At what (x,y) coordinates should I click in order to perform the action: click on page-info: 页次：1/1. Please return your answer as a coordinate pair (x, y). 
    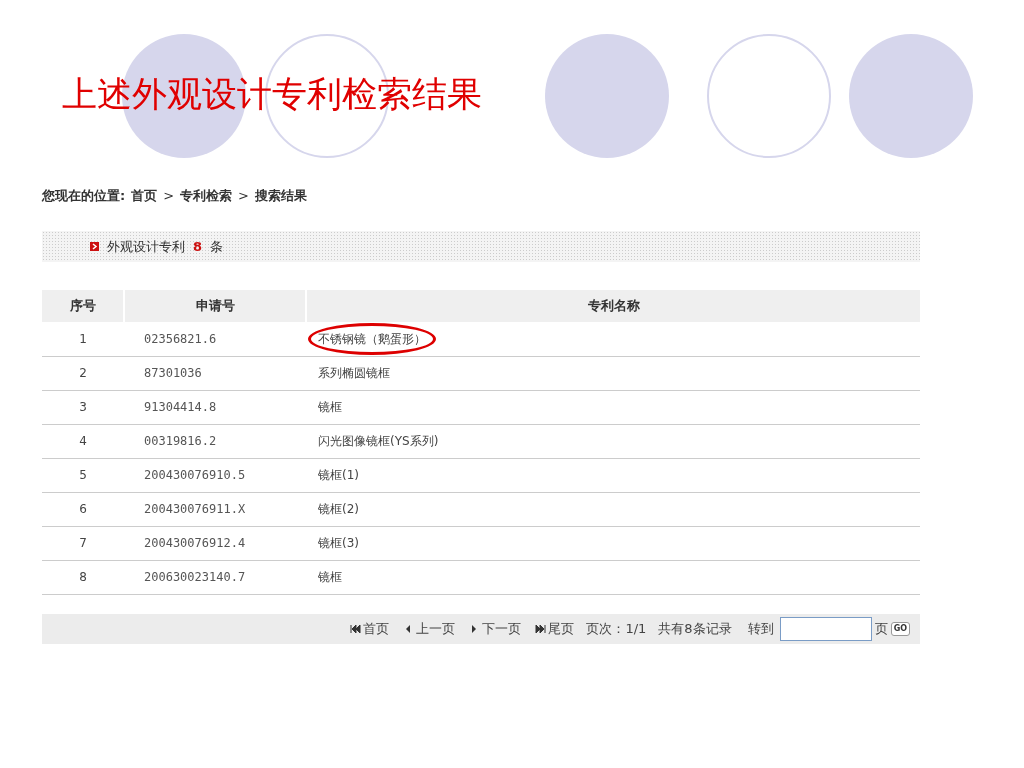
    Looking at the image, I should click on (616, 628).